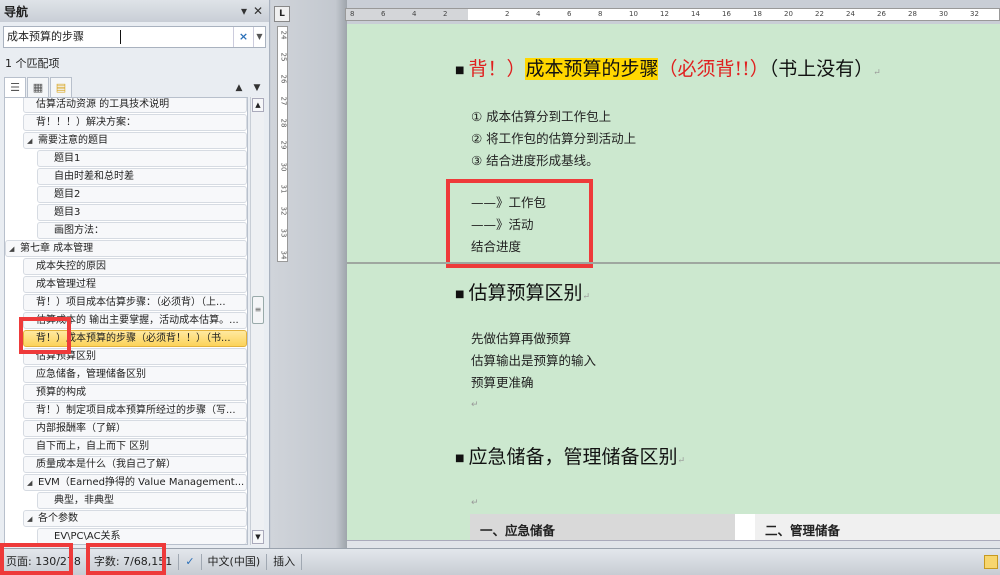 The width and height of the screenshot is (1000, 575). Describe the element at coordinates (554, 138) in the screenshot. I see `steps-list: ① 成本估算分到工作包上 ② 将工作包的估算分到活动上 ③ 结合进度形成基线。` at that location.